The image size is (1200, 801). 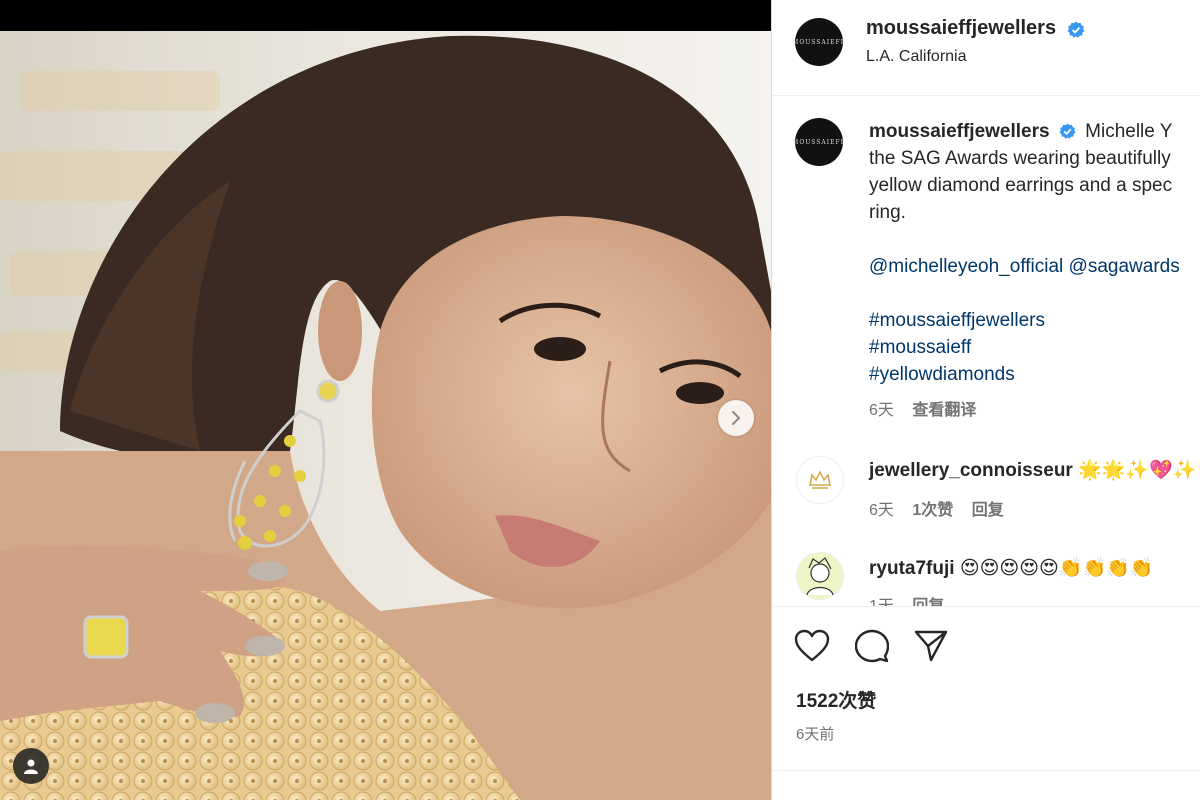 I want to click on chevron-right-icon, so click(x=736, y=418).